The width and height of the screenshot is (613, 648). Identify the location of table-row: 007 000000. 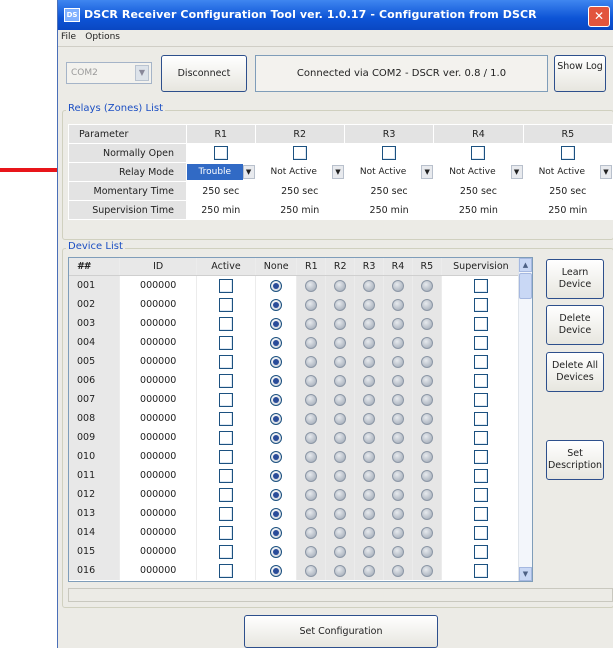
(295, 399).